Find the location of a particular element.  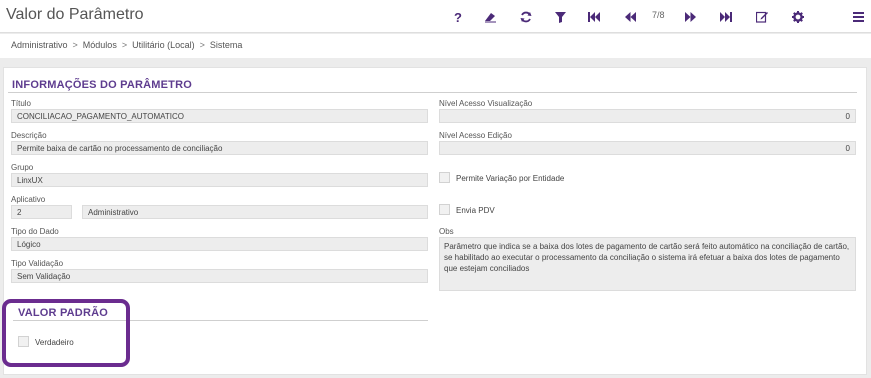

settings-button is located at coordinates (798, 17).